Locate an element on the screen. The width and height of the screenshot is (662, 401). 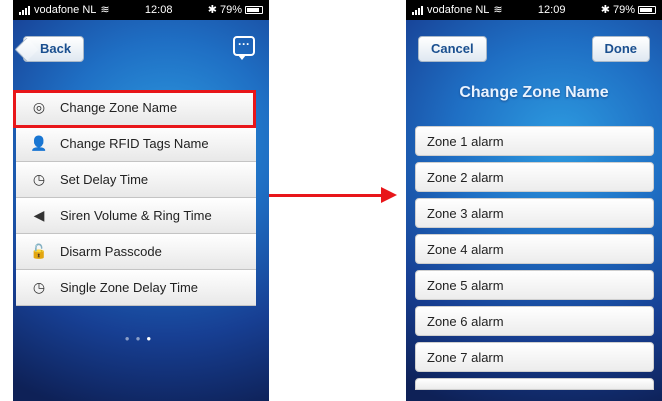
page-indicator: ●●● is located at coordinates (141, 338).